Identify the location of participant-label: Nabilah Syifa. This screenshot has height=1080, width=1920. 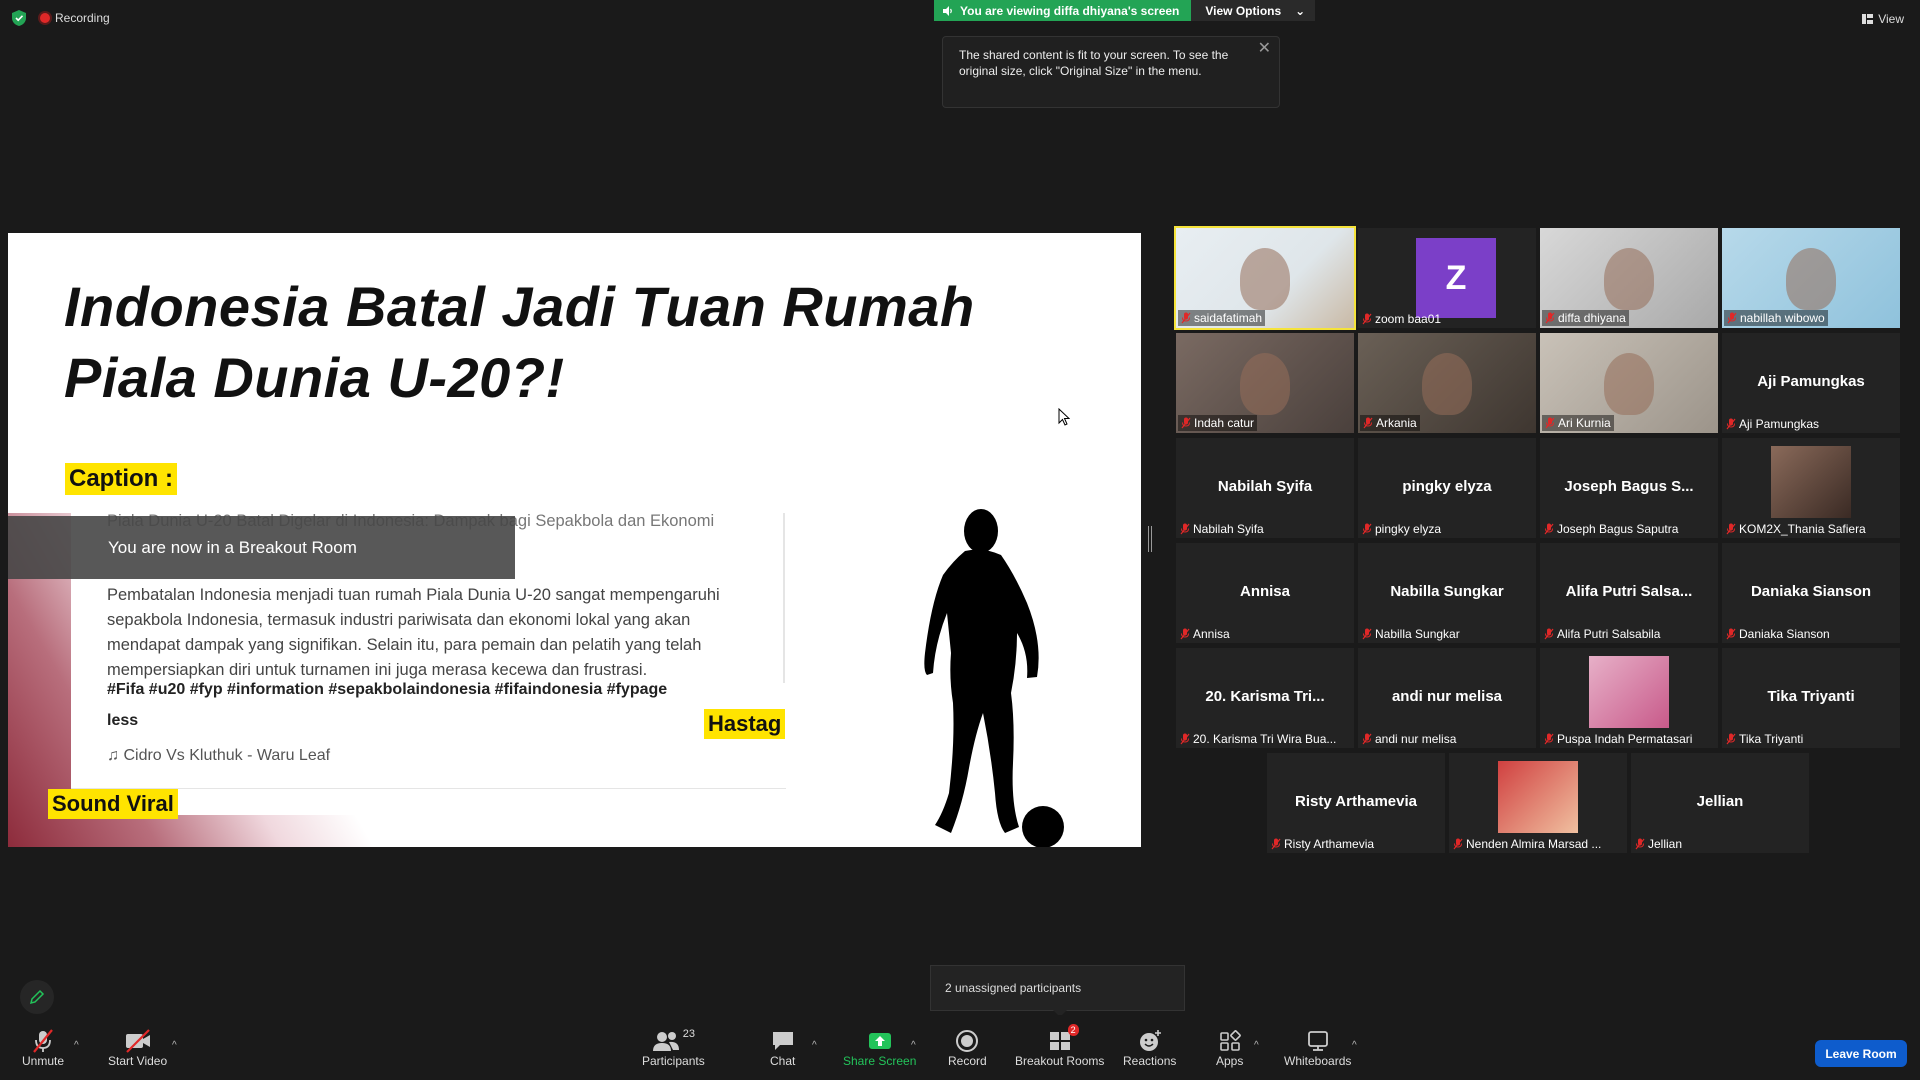
(1222, 529).